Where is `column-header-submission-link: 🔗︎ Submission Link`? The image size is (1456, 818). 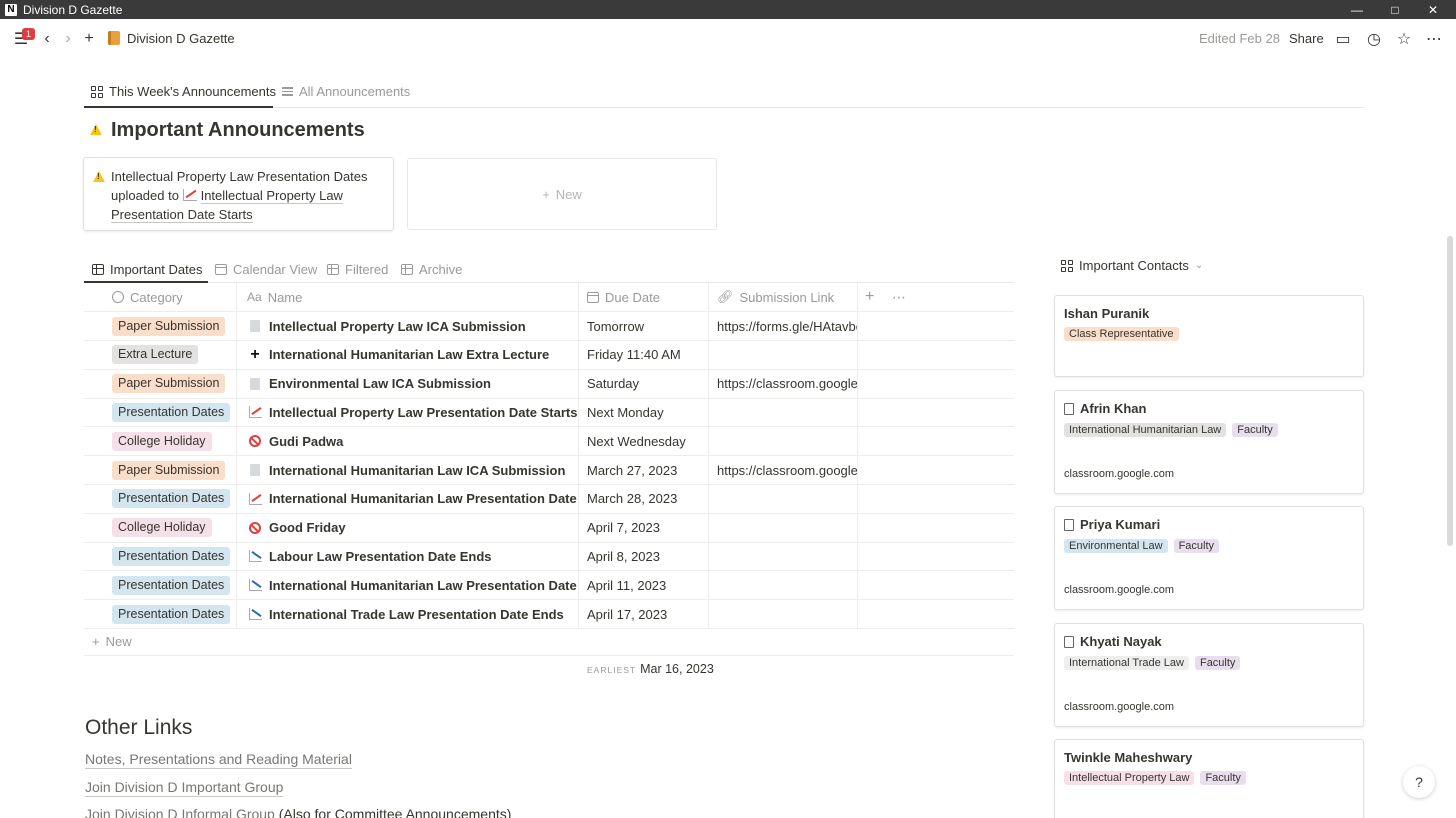
column-header-submission-link: 🔗︎ Submission Link is located at coordinates (783, 297).